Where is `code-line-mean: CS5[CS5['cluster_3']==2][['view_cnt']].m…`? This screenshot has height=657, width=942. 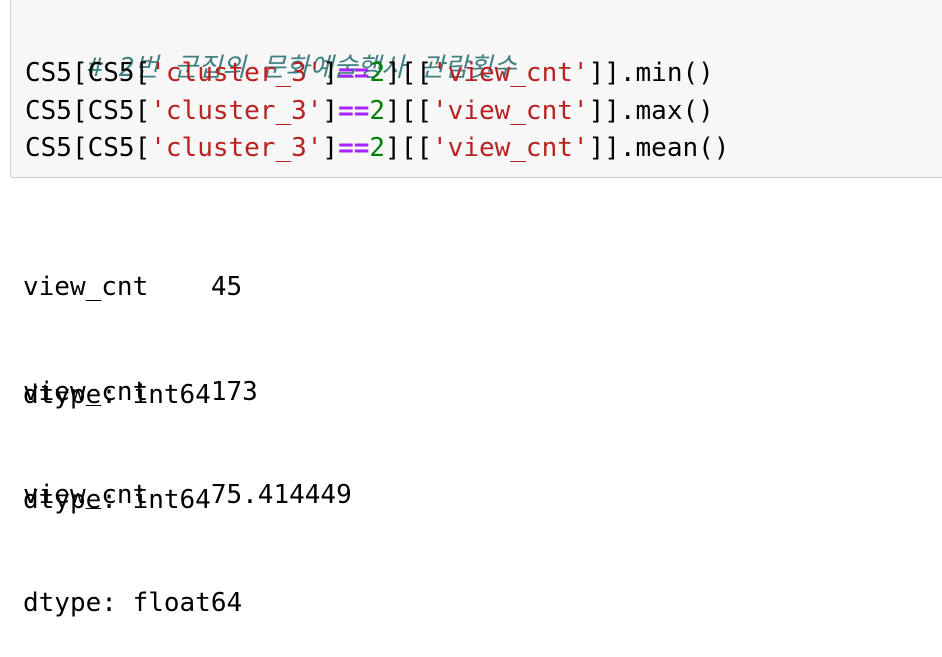
code-line-mean: CS5[CS5['cluster_3']==2][['view_cnt']].m… is located at coordinates (377, 148).